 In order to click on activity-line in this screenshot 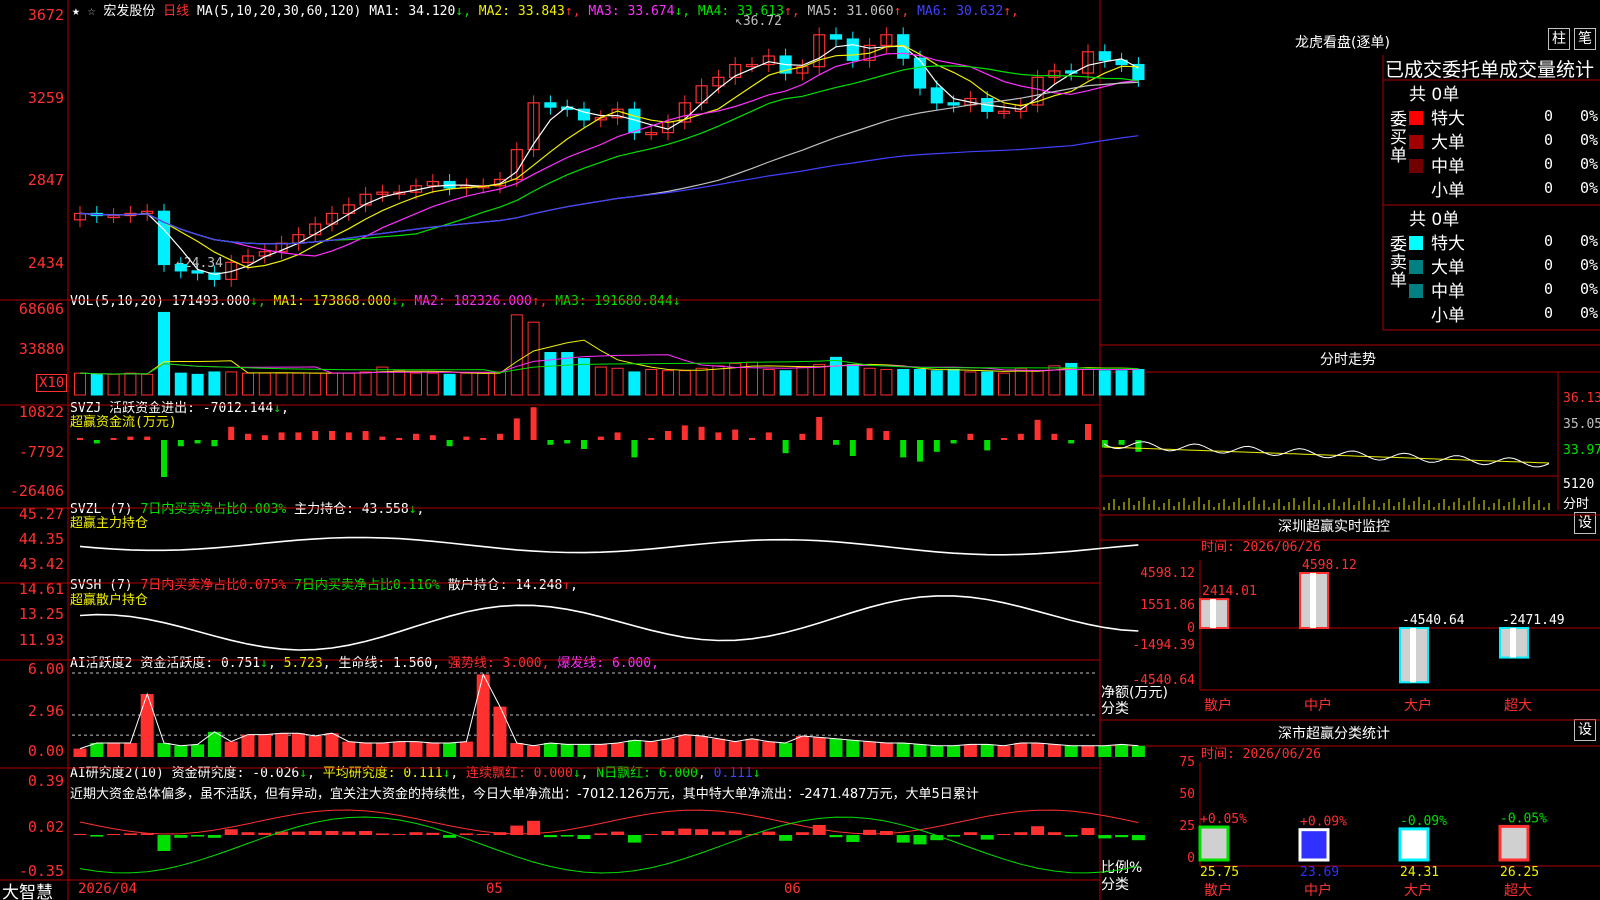, I will do `click(609, 711)`.